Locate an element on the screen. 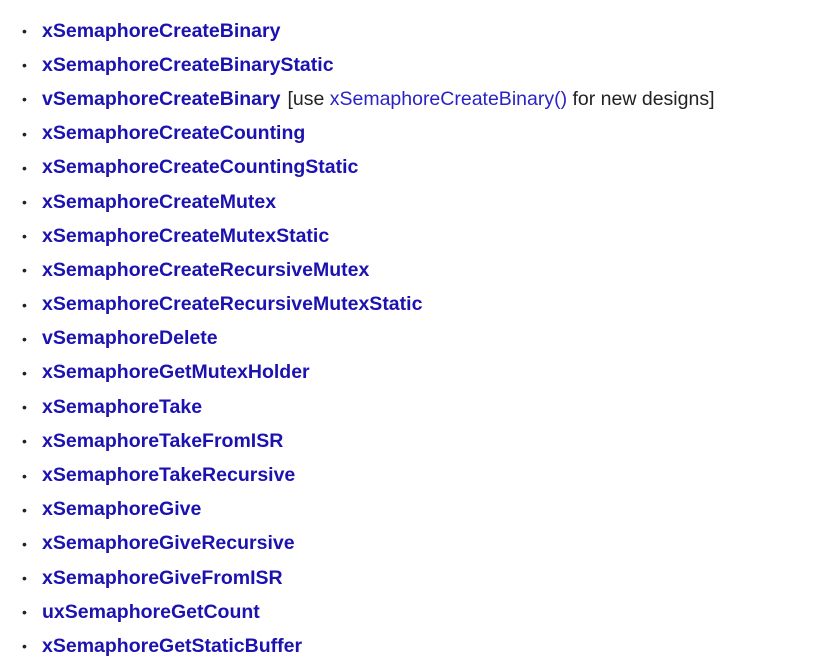 The width and height of the screenshot is (834, 672). list-item: • xSemaphoreGive is located at coordinates (422, 510).